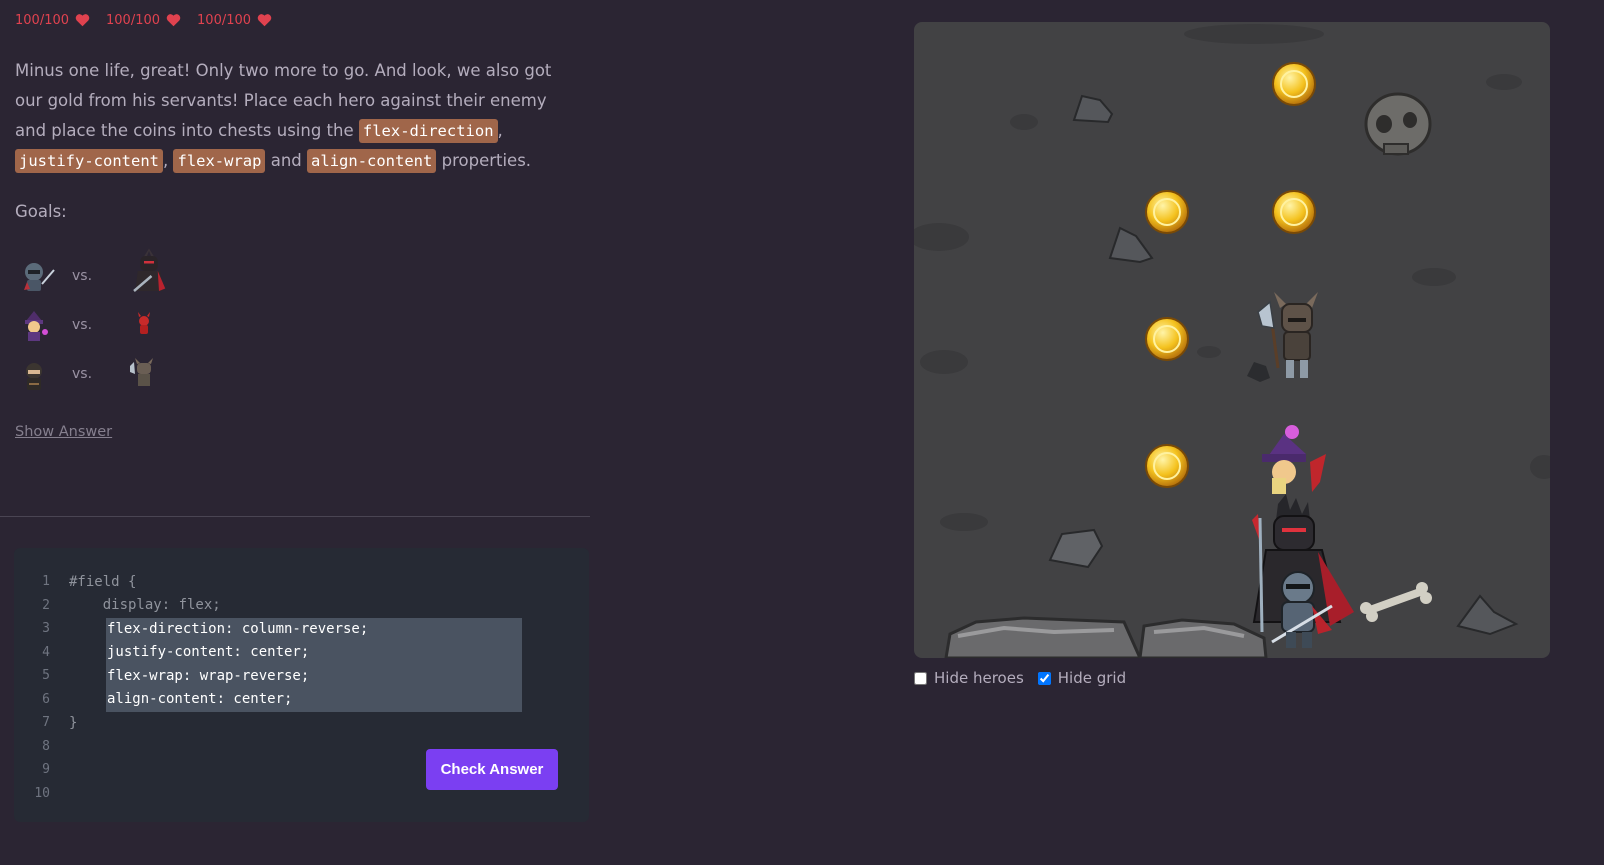 This screenshot has width=1604, height=865. Describe the element at coordinates (484, 160) in the screenshot. I see `instructions-text: properties.` at that location.